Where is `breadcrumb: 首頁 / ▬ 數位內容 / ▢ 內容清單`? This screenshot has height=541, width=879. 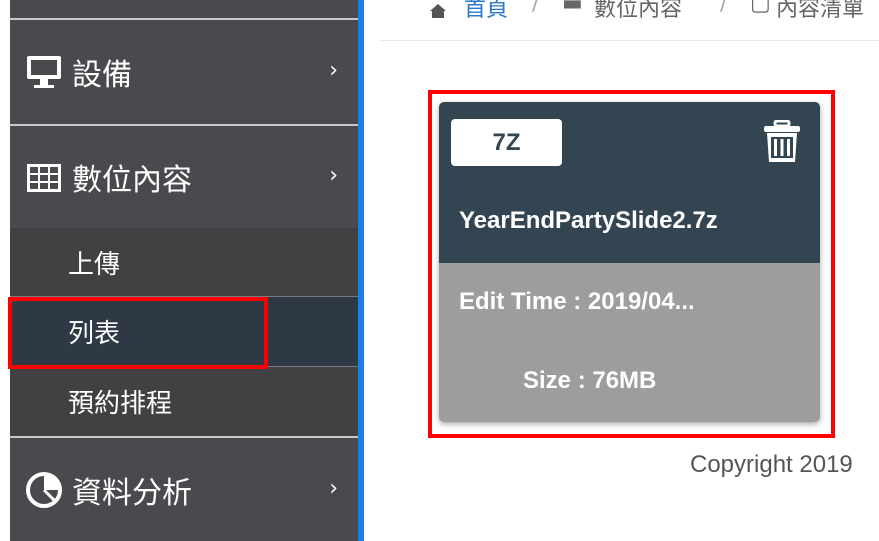
breadcrumb: 首頁 / ▬ 數位內容 / ▢ 內容清單 is located at coordinates (629, 20).